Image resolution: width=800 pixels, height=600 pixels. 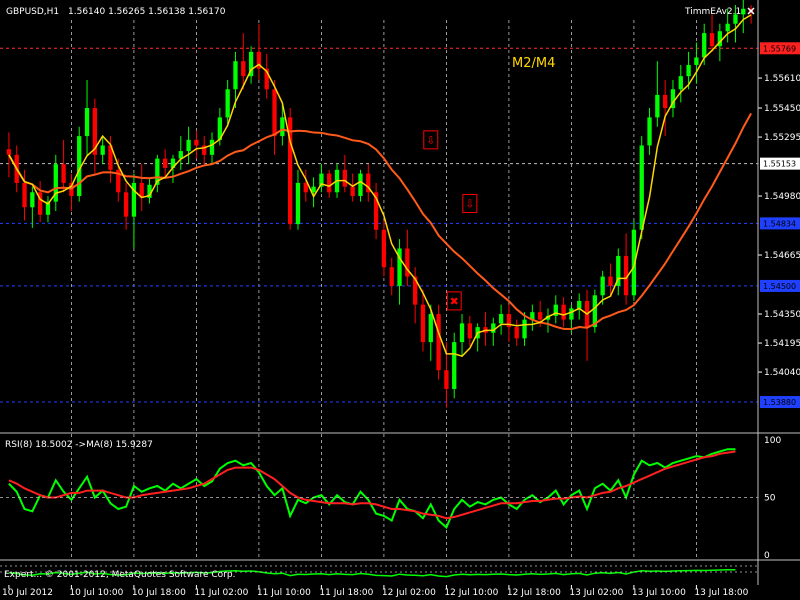 What do you see at coordinates (659, 593) in the screenshot?
I see `time-tick-label: 13 Jul 10:00` at bounding box center [659, 593].